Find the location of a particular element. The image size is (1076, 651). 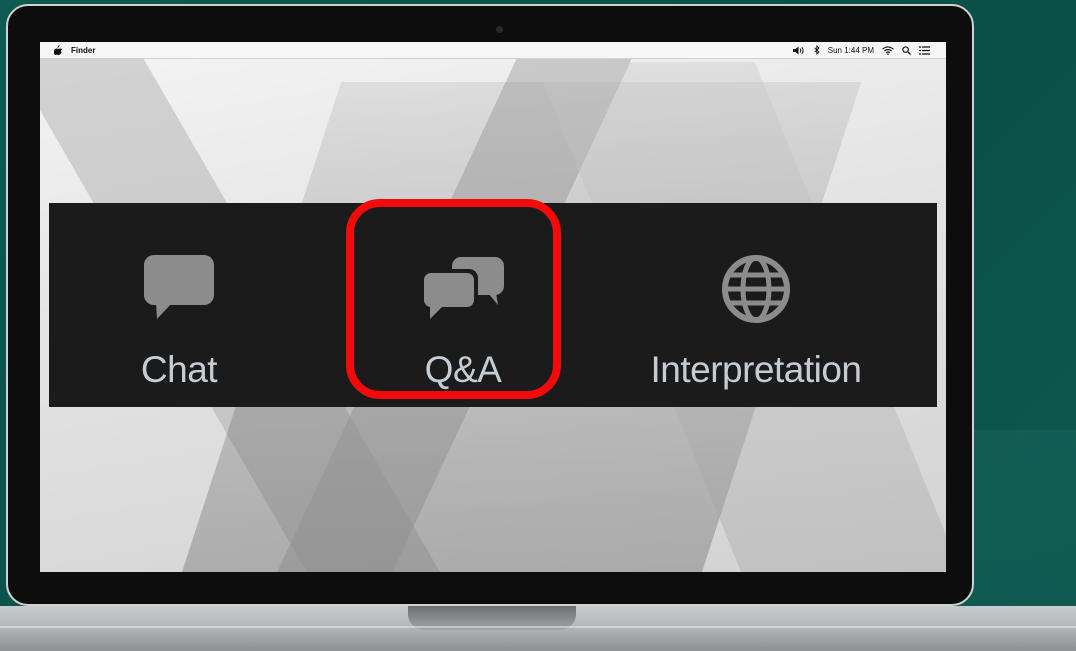

qa-highlight-box is located at coordinates (453, 299).